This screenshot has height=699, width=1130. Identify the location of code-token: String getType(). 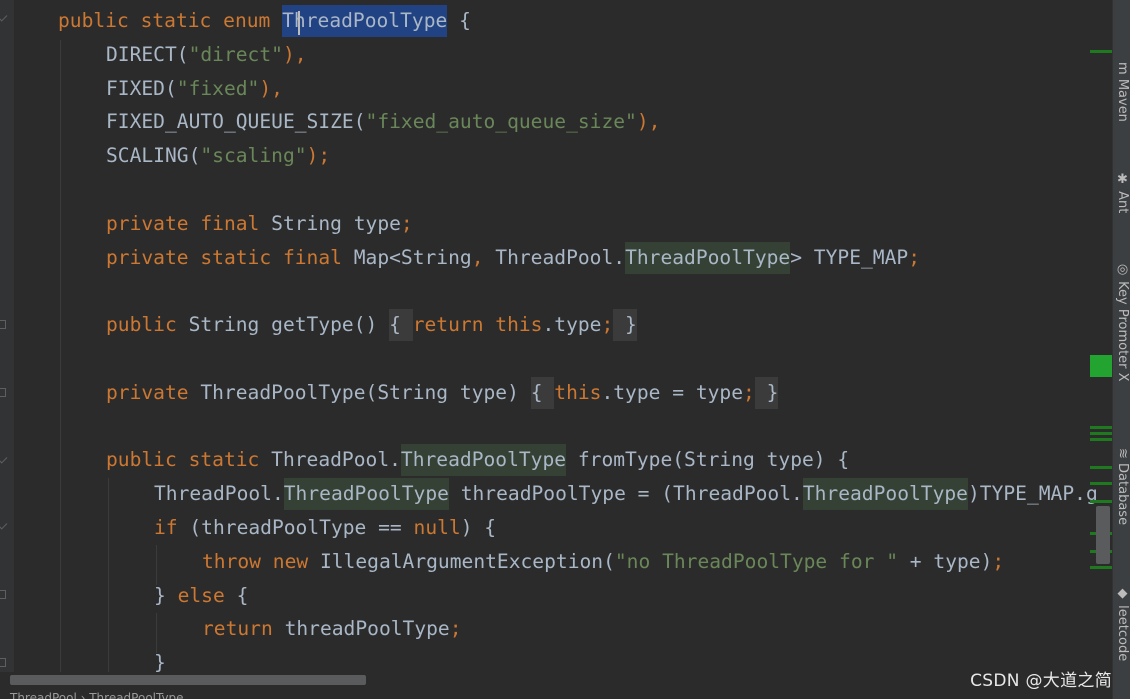
(289, 325).